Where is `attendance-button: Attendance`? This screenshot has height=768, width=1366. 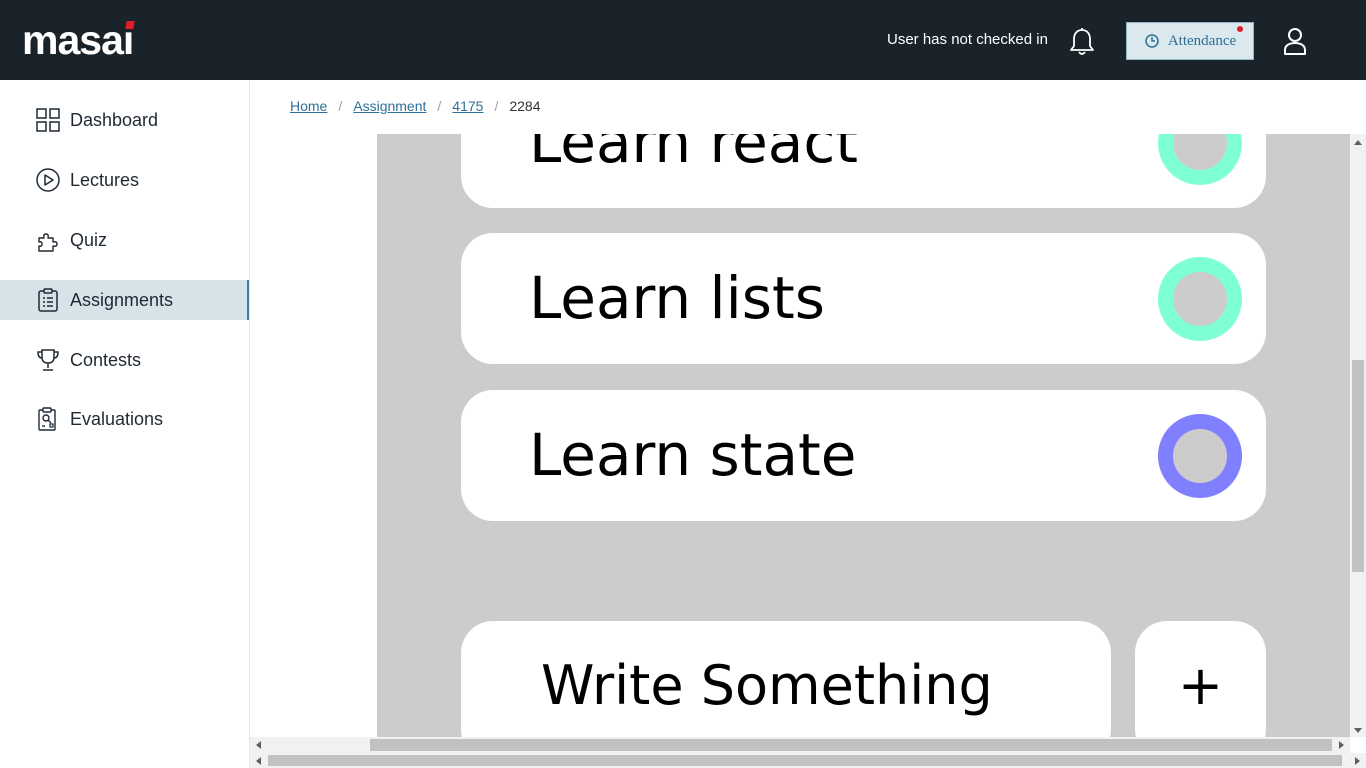 attendance-button: Attendance is located at coordinates (1190, 41).